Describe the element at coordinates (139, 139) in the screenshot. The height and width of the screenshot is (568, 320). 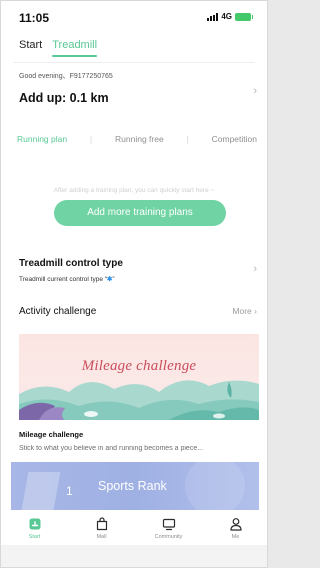
I see `tab-running-free: Running free` at that location.